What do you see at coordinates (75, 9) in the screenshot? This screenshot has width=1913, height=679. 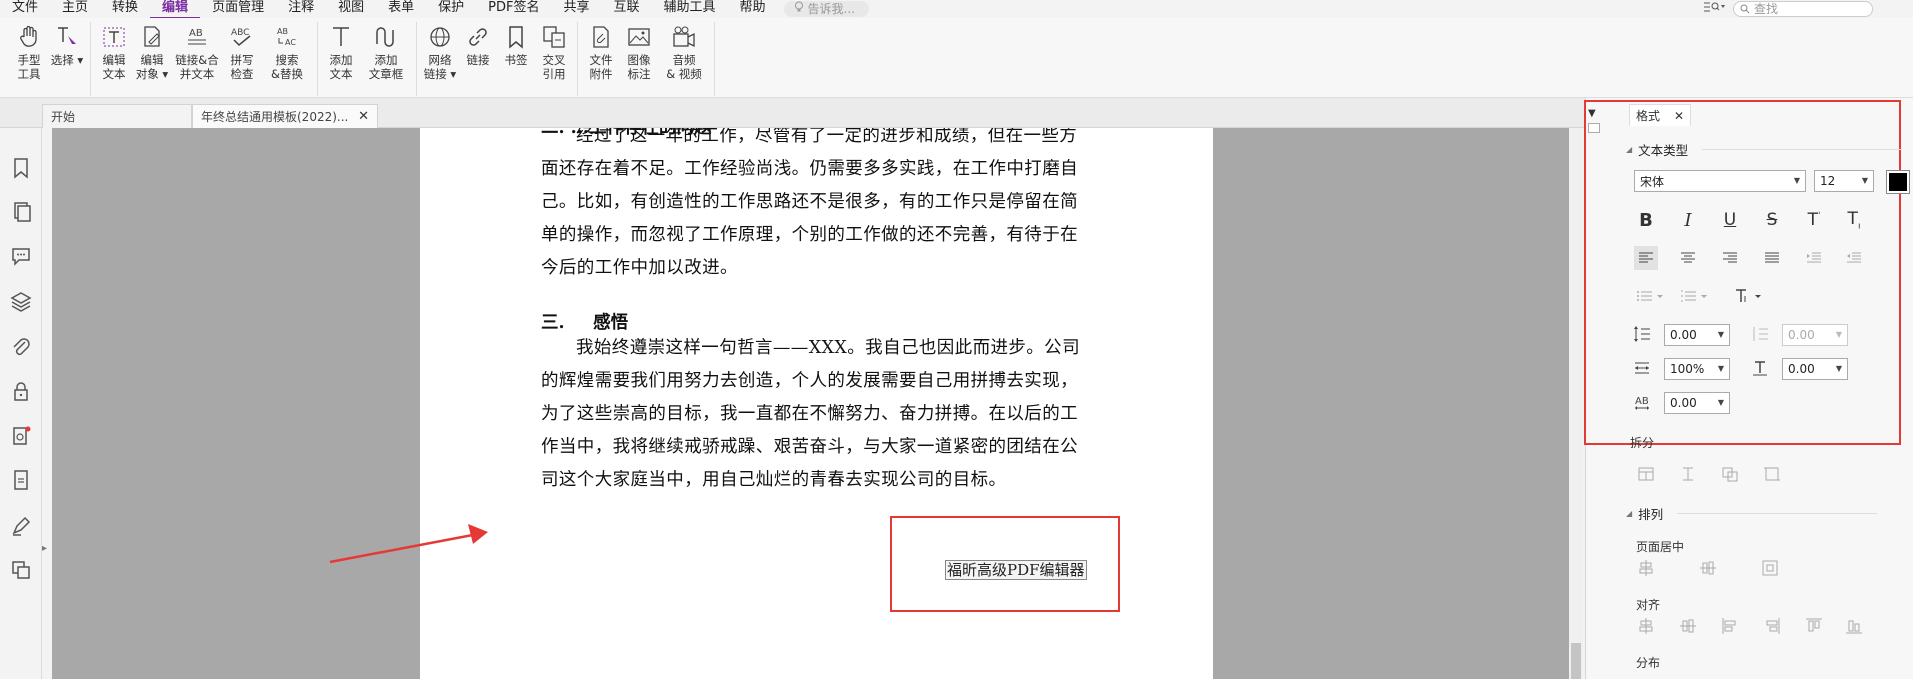 I see `menu-item: 主页` at bounding box center [75, 9].